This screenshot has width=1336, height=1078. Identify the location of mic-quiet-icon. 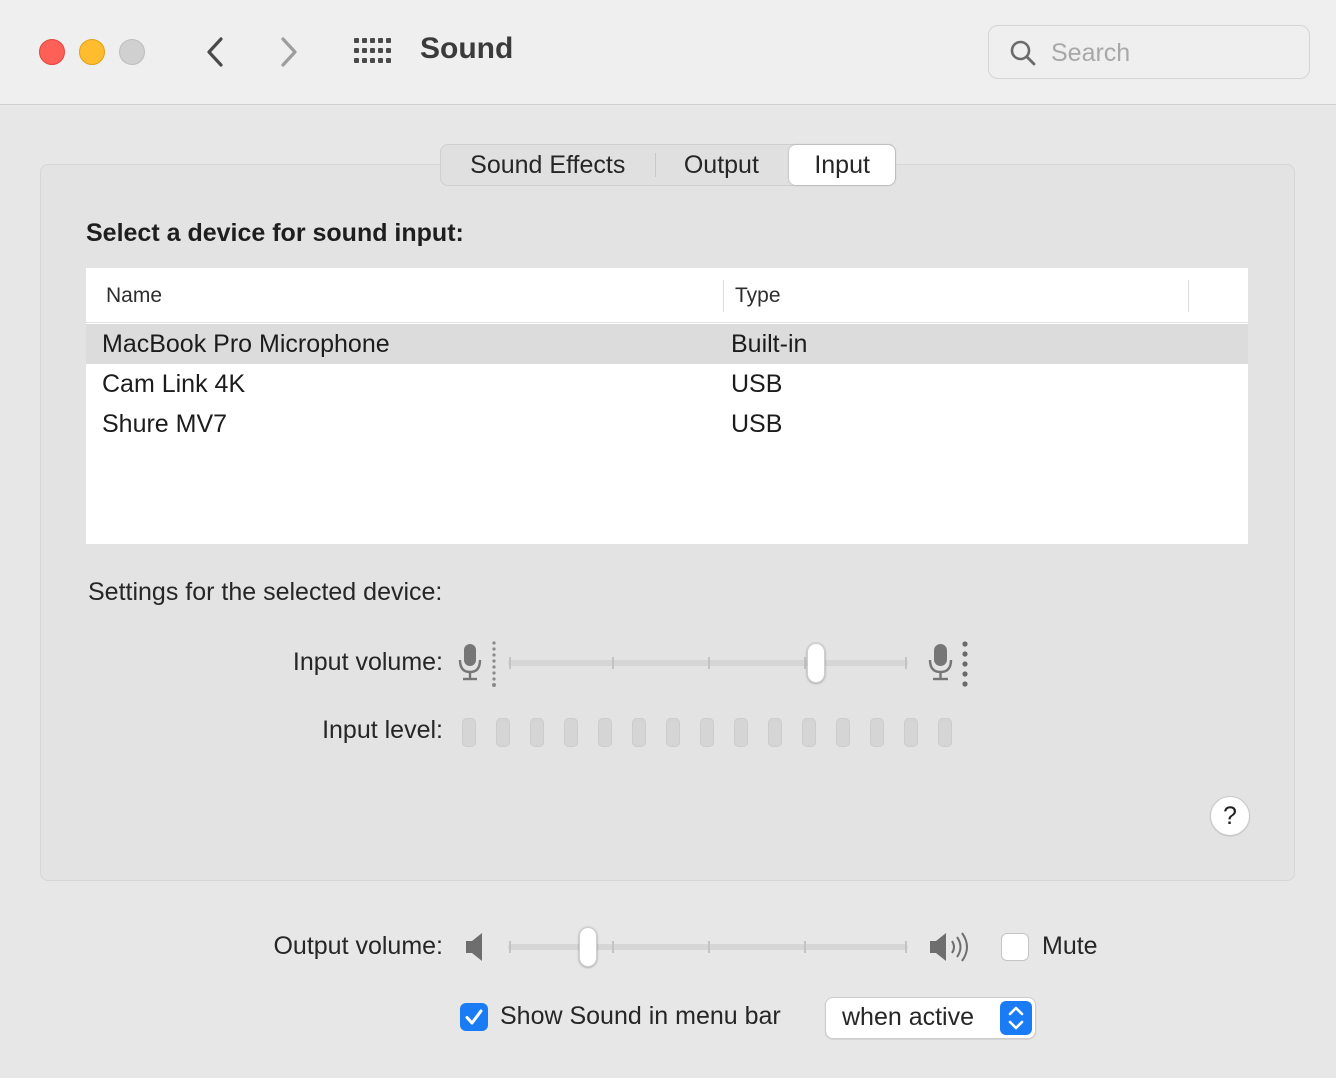
(477, 664).